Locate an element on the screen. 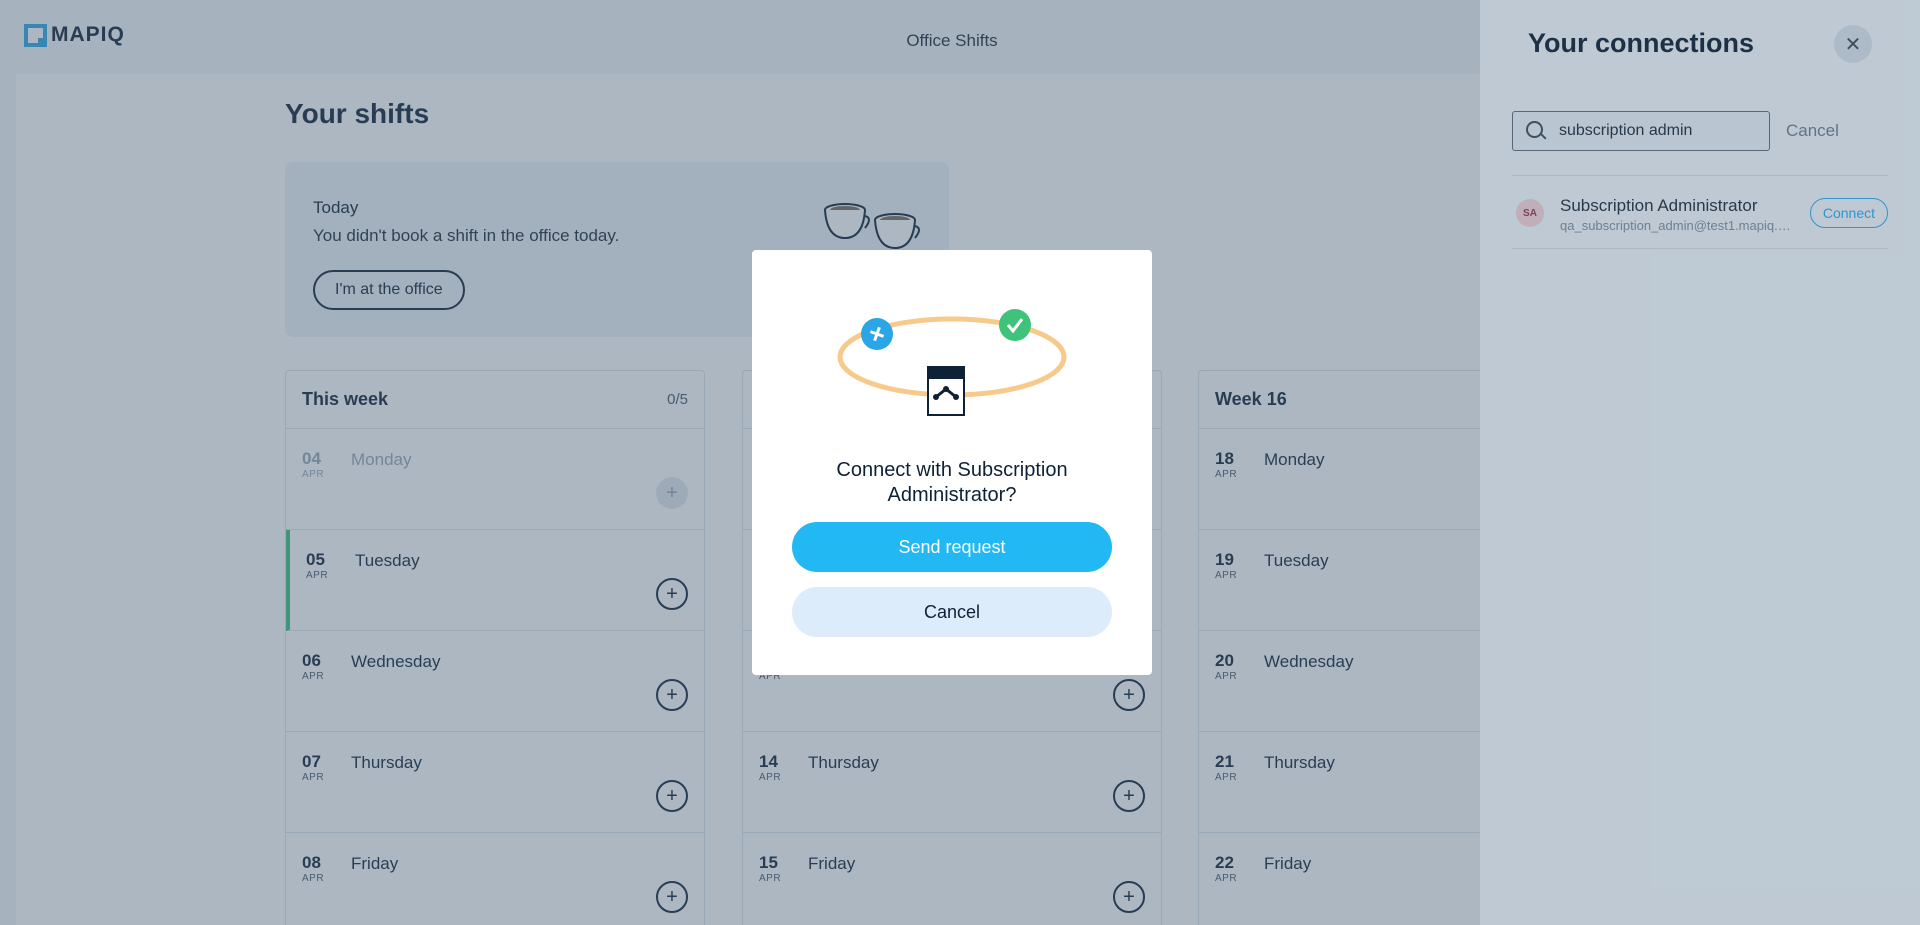  cancel-button: Cancel is located at coordinates (952, 612).